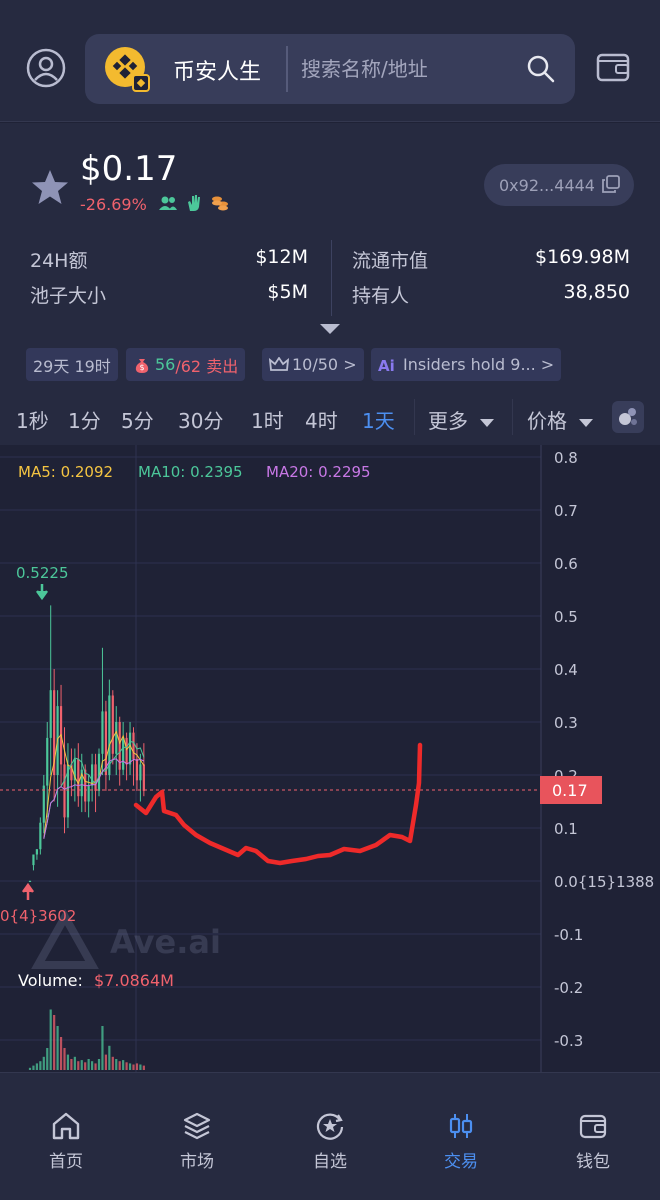 This screenshot has height=1200, width=660. What do you see at coordinates (50, 187) in the screenshot?
I see `favorite-star-icon` at bounding box center [50, 187].